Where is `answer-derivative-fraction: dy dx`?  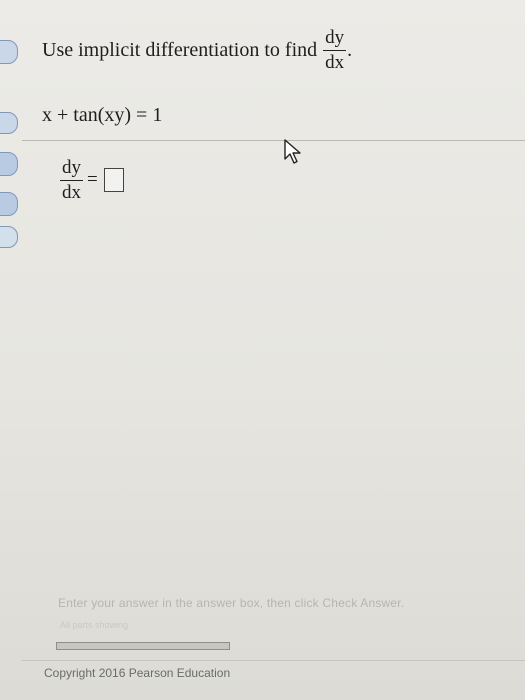
answer-derivative-fraction: dy dx is located at coordinates (71, 180).